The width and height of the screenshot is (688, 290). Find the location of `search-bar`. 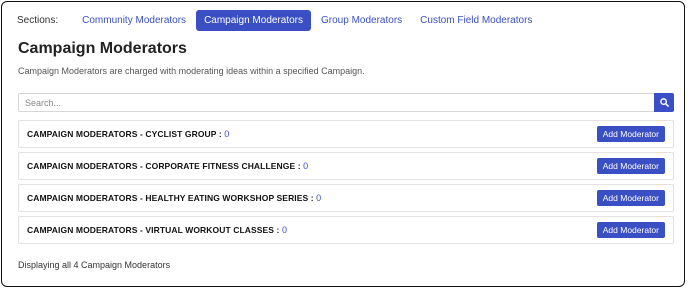

search-bar is located at coordinates (346, 102).